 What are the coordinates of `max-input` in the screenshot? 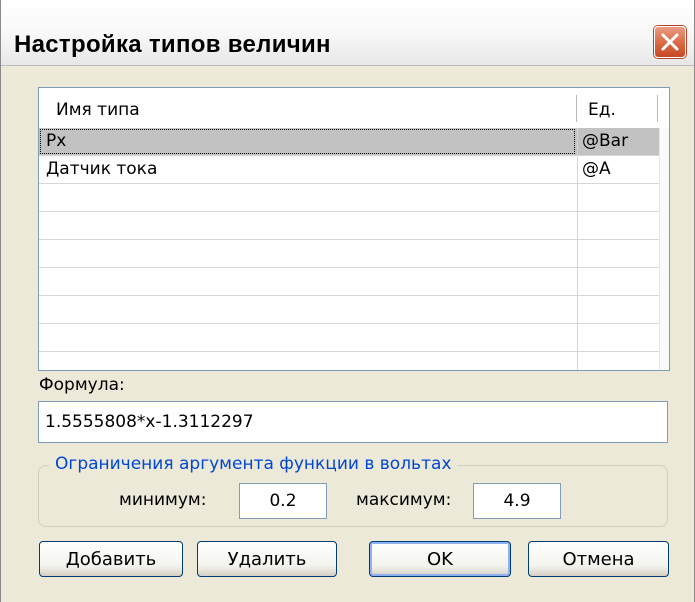 It's located at (517, 501).